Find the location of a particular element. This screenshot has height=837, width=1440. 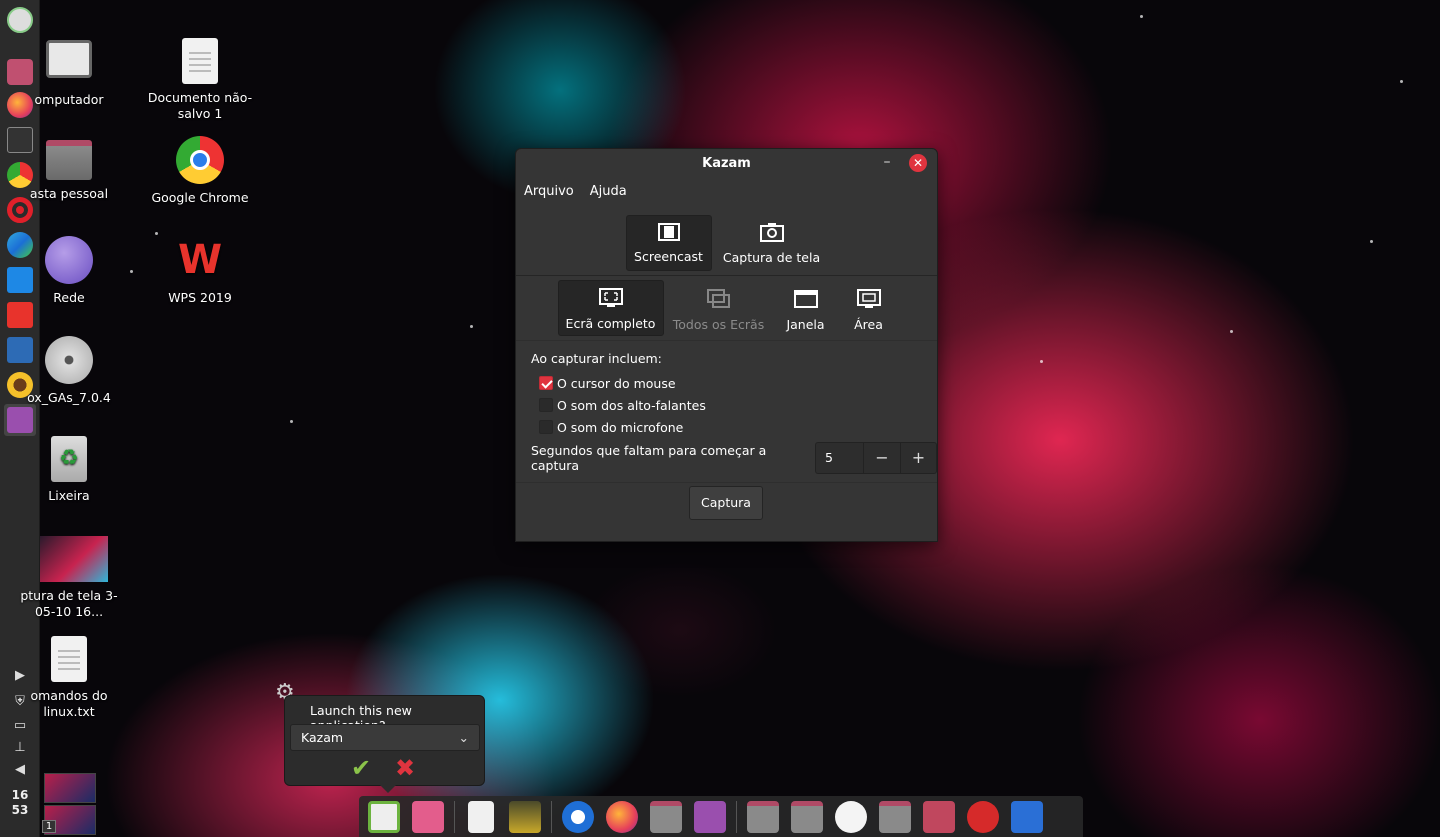

chrome-icon is located at coordinates (200, 160).